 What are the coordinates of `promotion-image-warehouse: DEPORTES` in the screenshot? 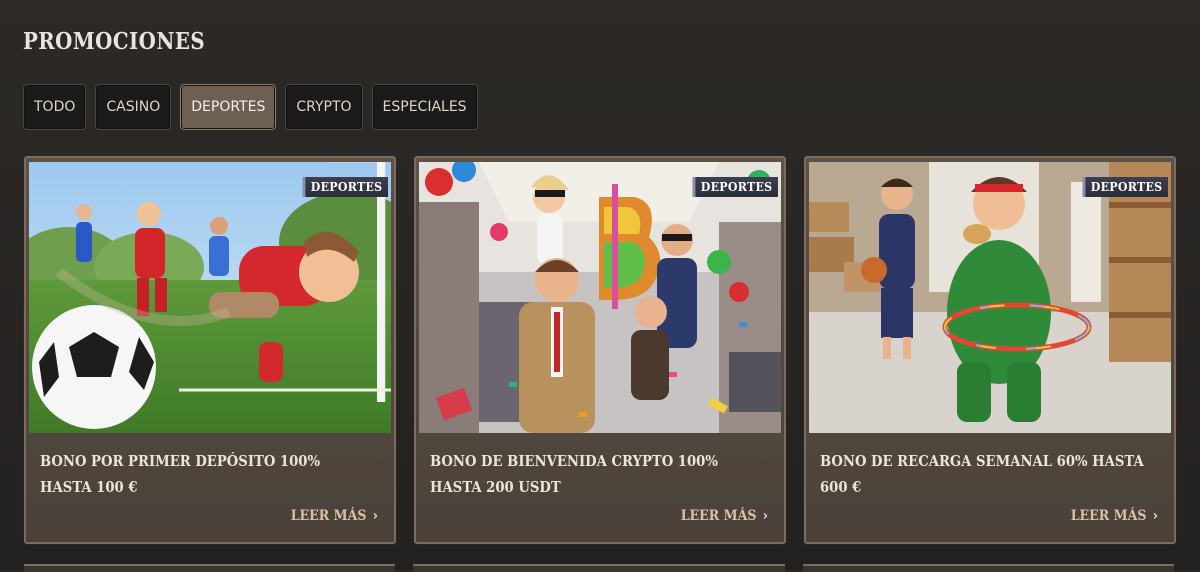 It's located at (990, 297).